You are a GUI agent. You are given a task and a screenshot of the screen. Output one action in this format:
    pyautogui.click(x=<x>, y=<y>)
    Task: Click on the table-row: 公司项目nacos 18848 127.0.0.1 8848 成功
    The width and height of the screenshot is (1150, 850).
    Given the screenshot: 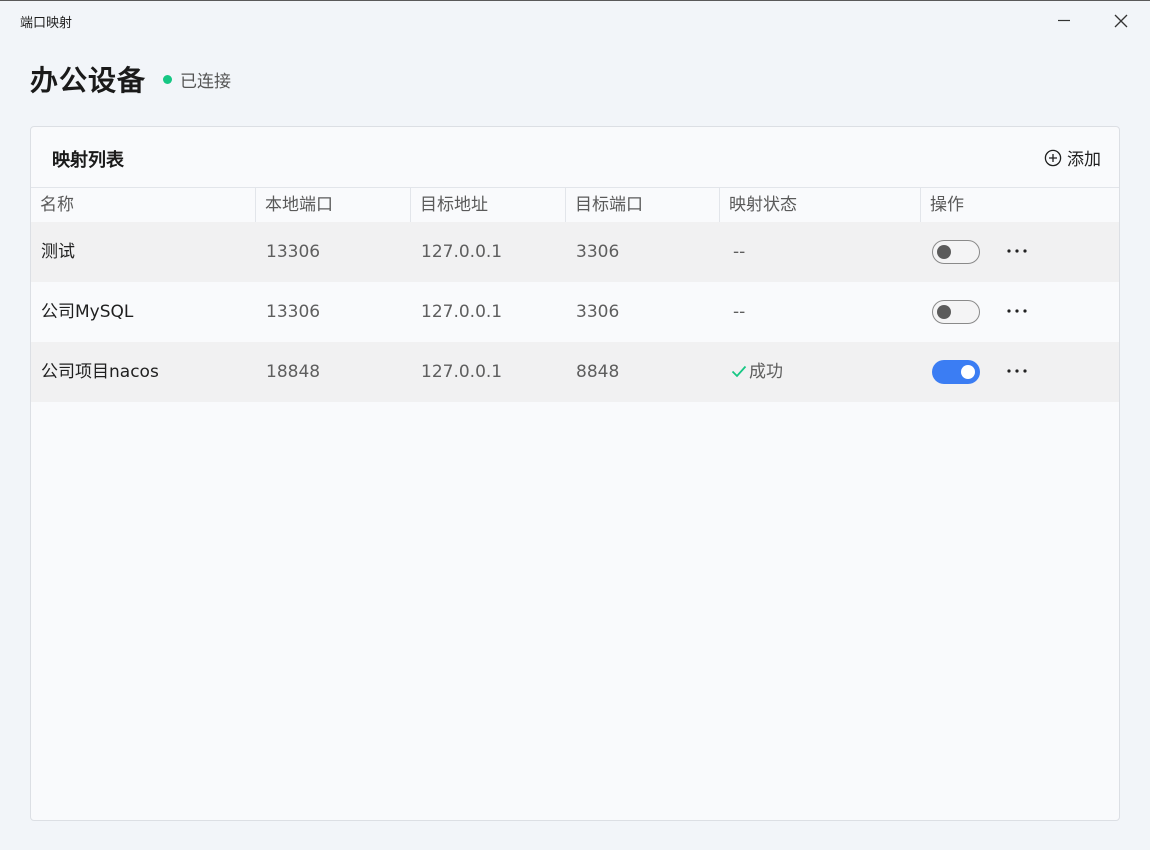 What is the action you would take?
    pyautogui.click(x=575, y=372)
    